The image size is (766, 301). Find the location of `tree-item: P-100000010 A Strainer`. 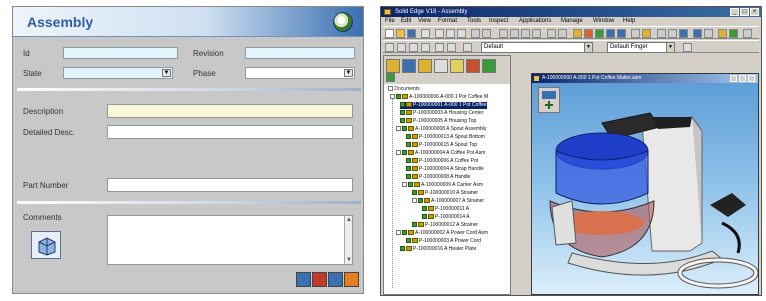

tree-item: P-100000010 A Strainer is located at coordinates (445, 193).